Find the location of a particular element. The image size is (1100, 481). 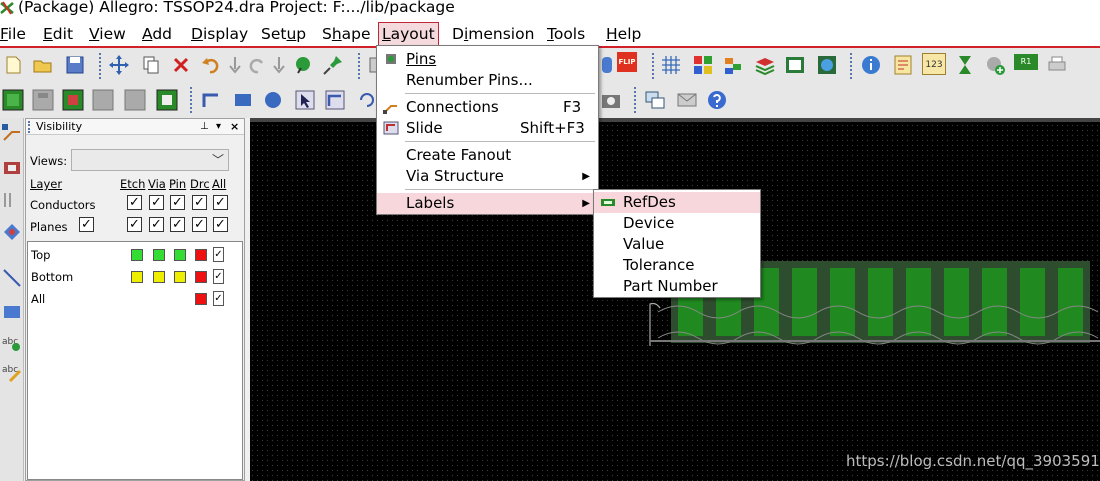

planes-via-checkbox: ✓ is located at coordinates (156, 224).